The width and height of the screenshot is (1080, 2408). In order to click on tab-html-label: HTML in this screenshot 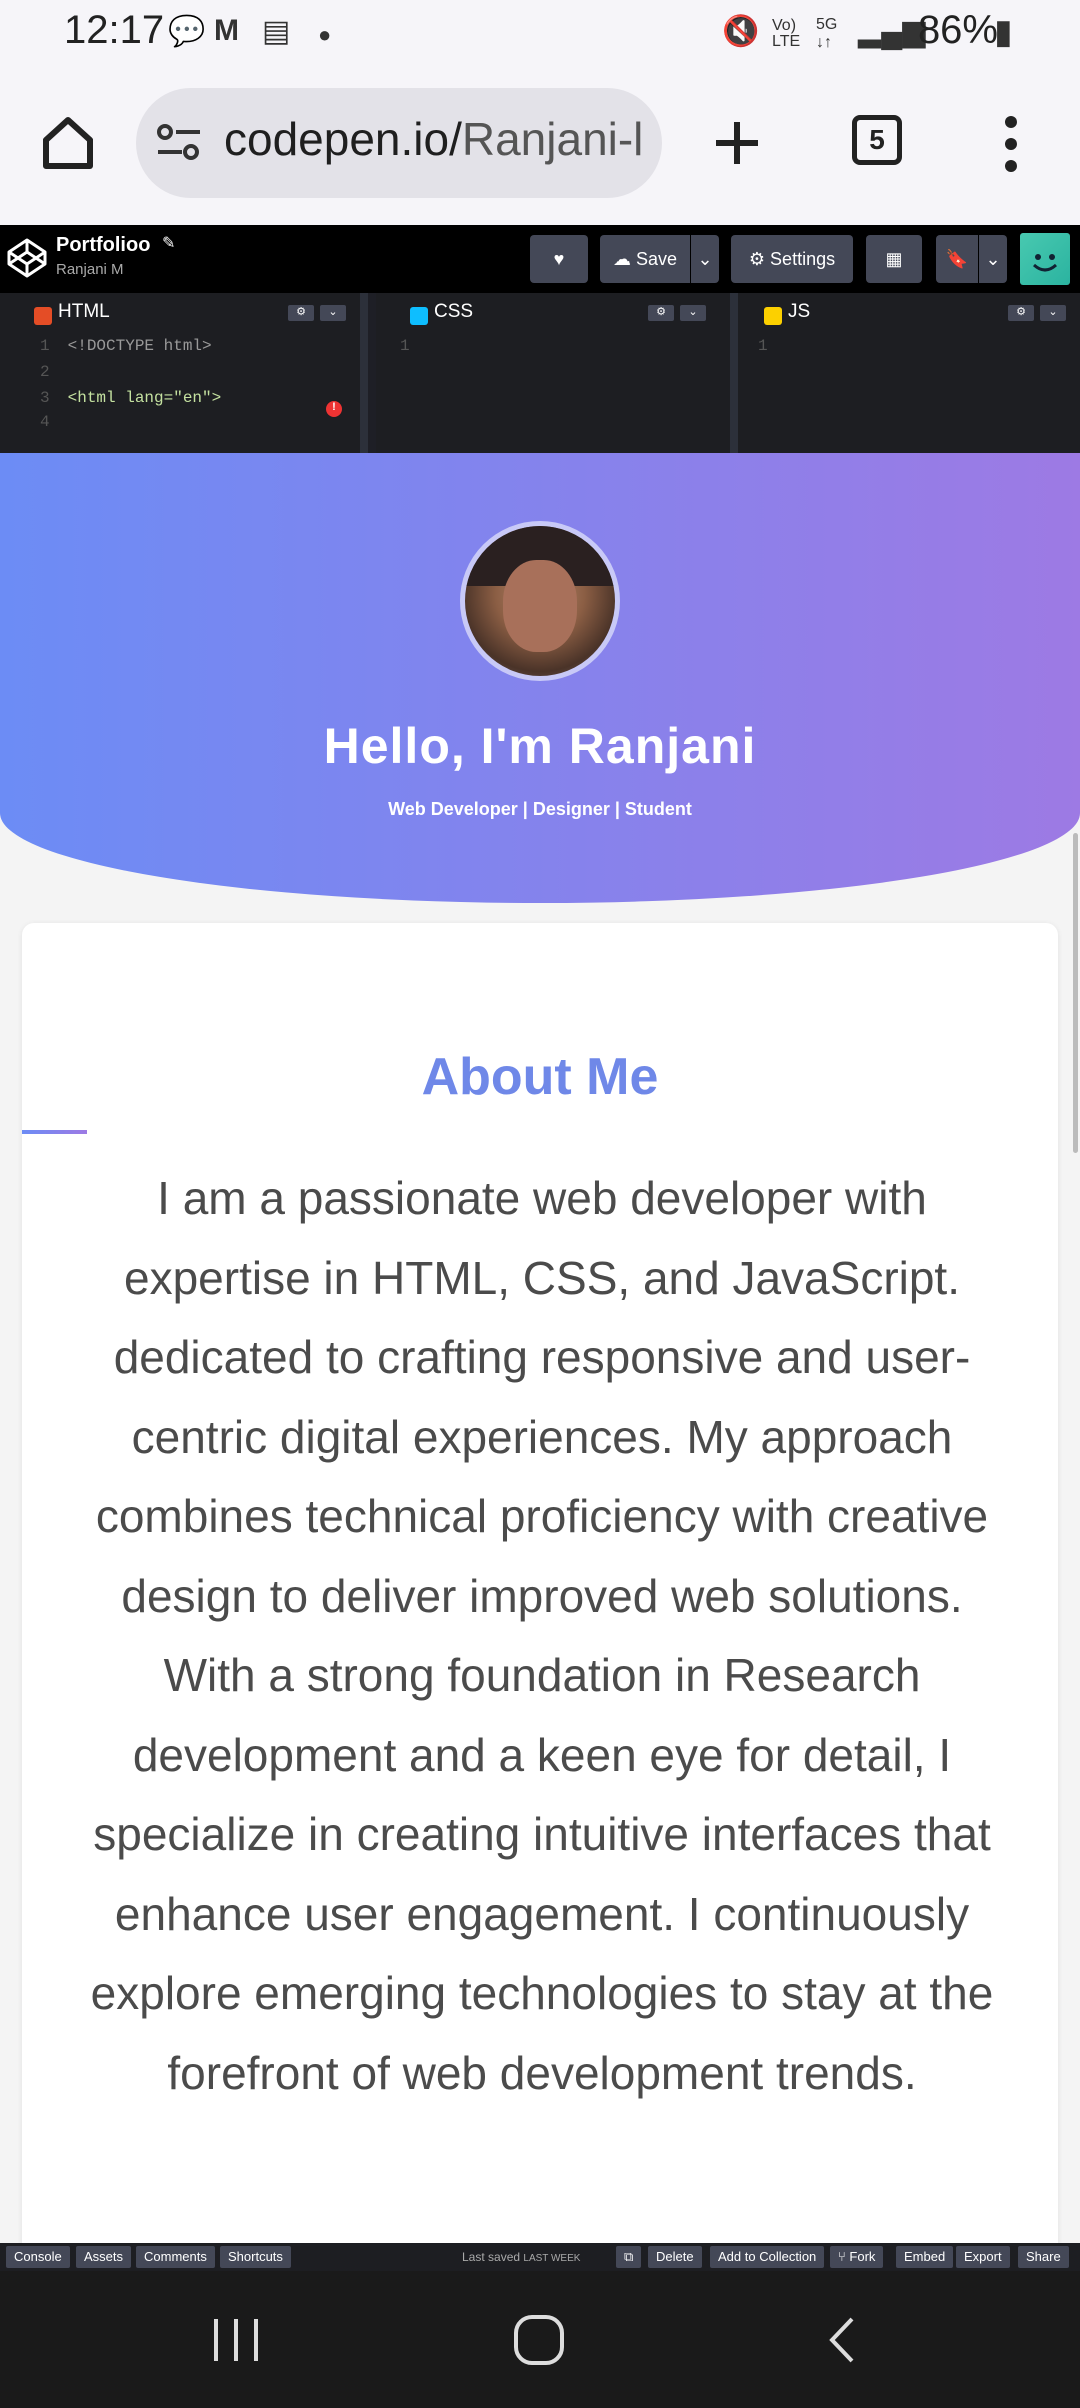, I will do `click(84, 311)`.